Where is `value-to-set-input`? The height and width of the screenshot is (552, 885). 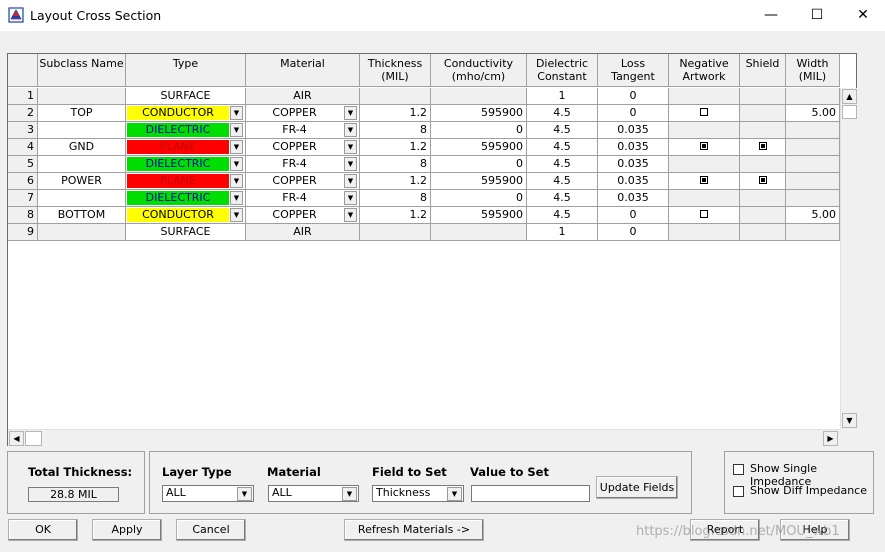
value-to-set-input is located at coordinates (530, 493).